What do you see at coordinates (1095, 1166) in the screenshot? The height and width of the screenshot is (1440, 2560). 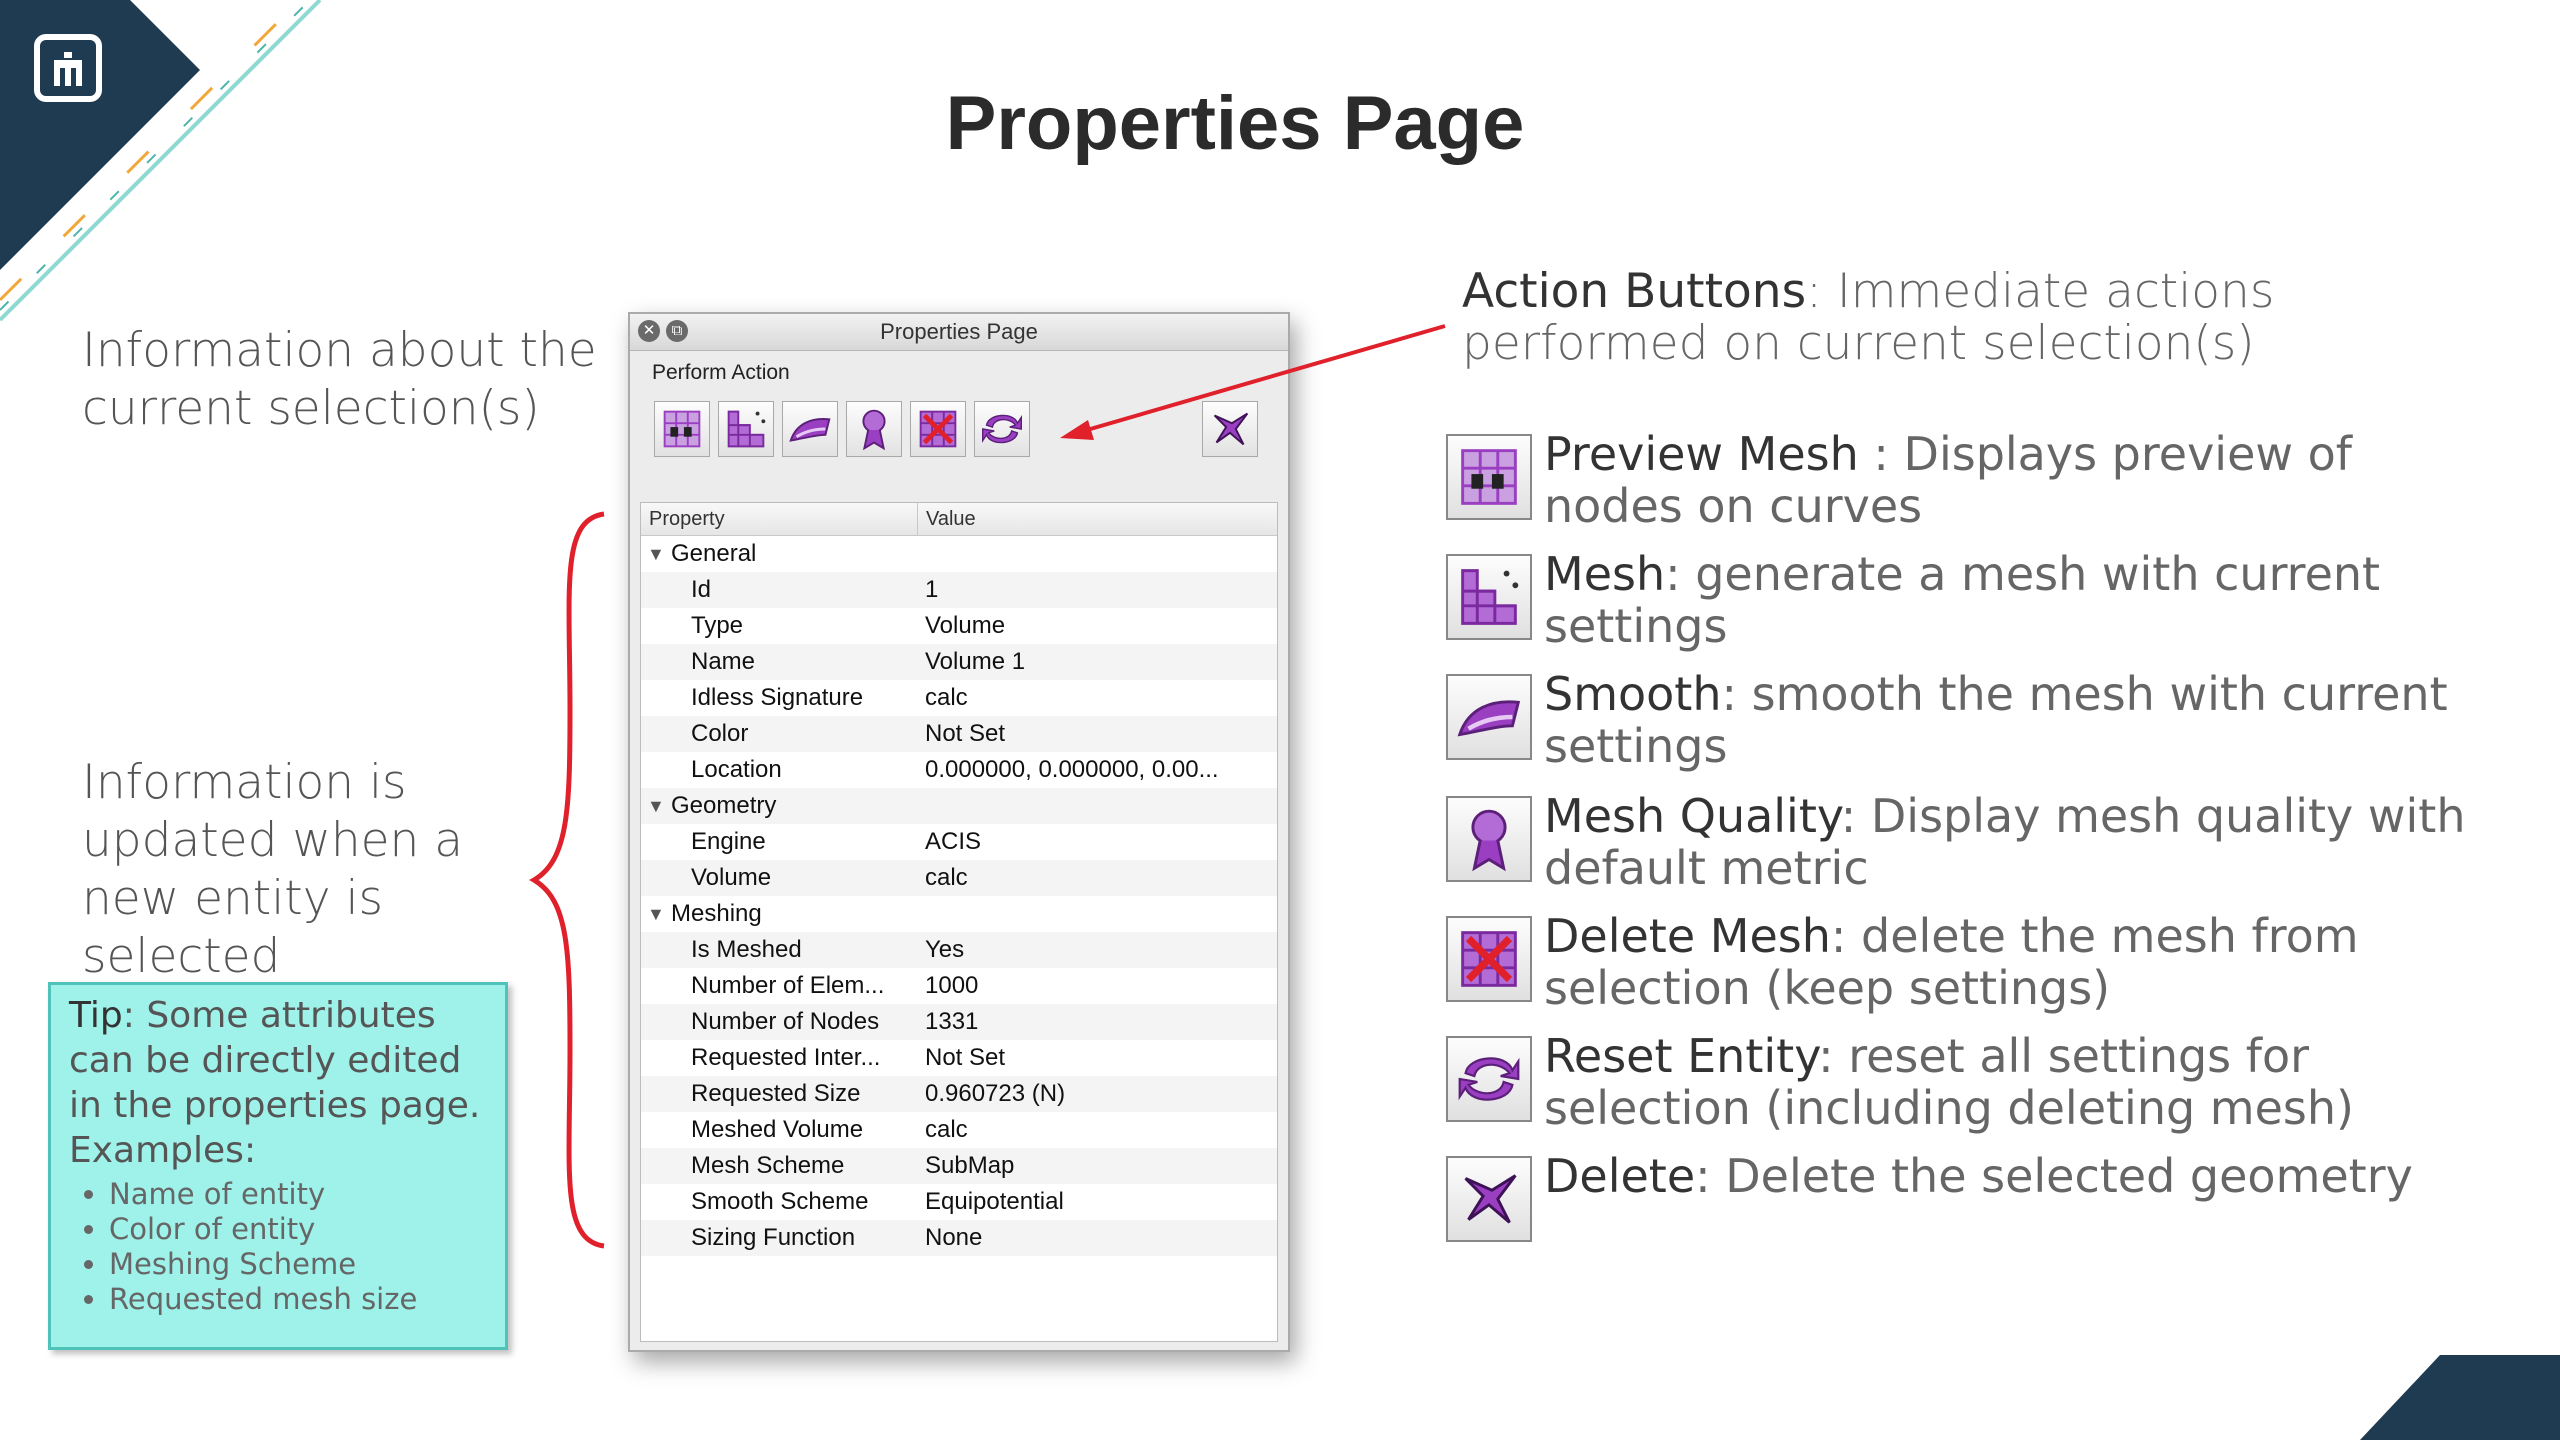 I see `property-value: SubMap` at bounding box center [1095, 1166].